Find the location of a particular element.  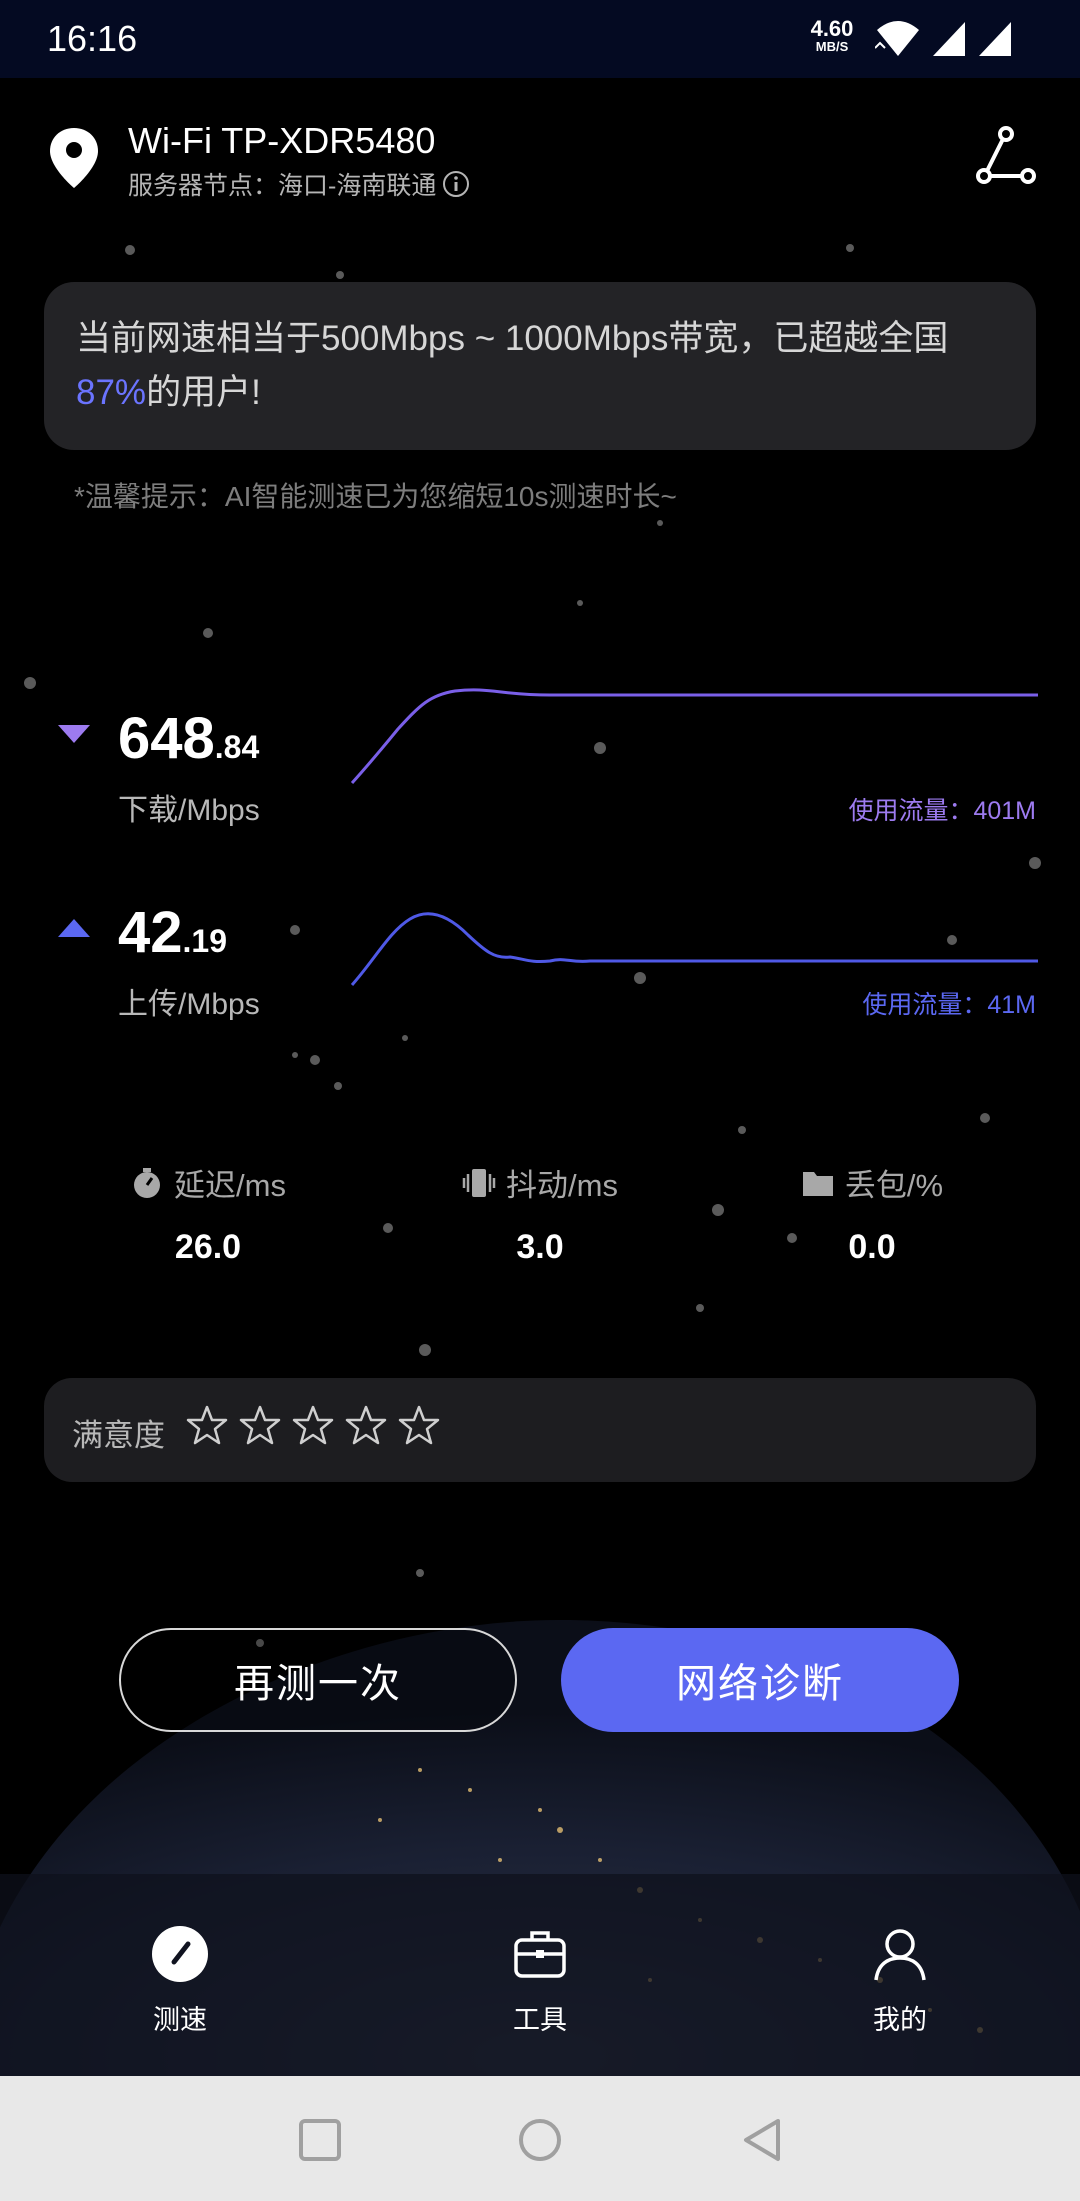

loss-label-row: 丢包/% is located at coordinates (872, 1182).